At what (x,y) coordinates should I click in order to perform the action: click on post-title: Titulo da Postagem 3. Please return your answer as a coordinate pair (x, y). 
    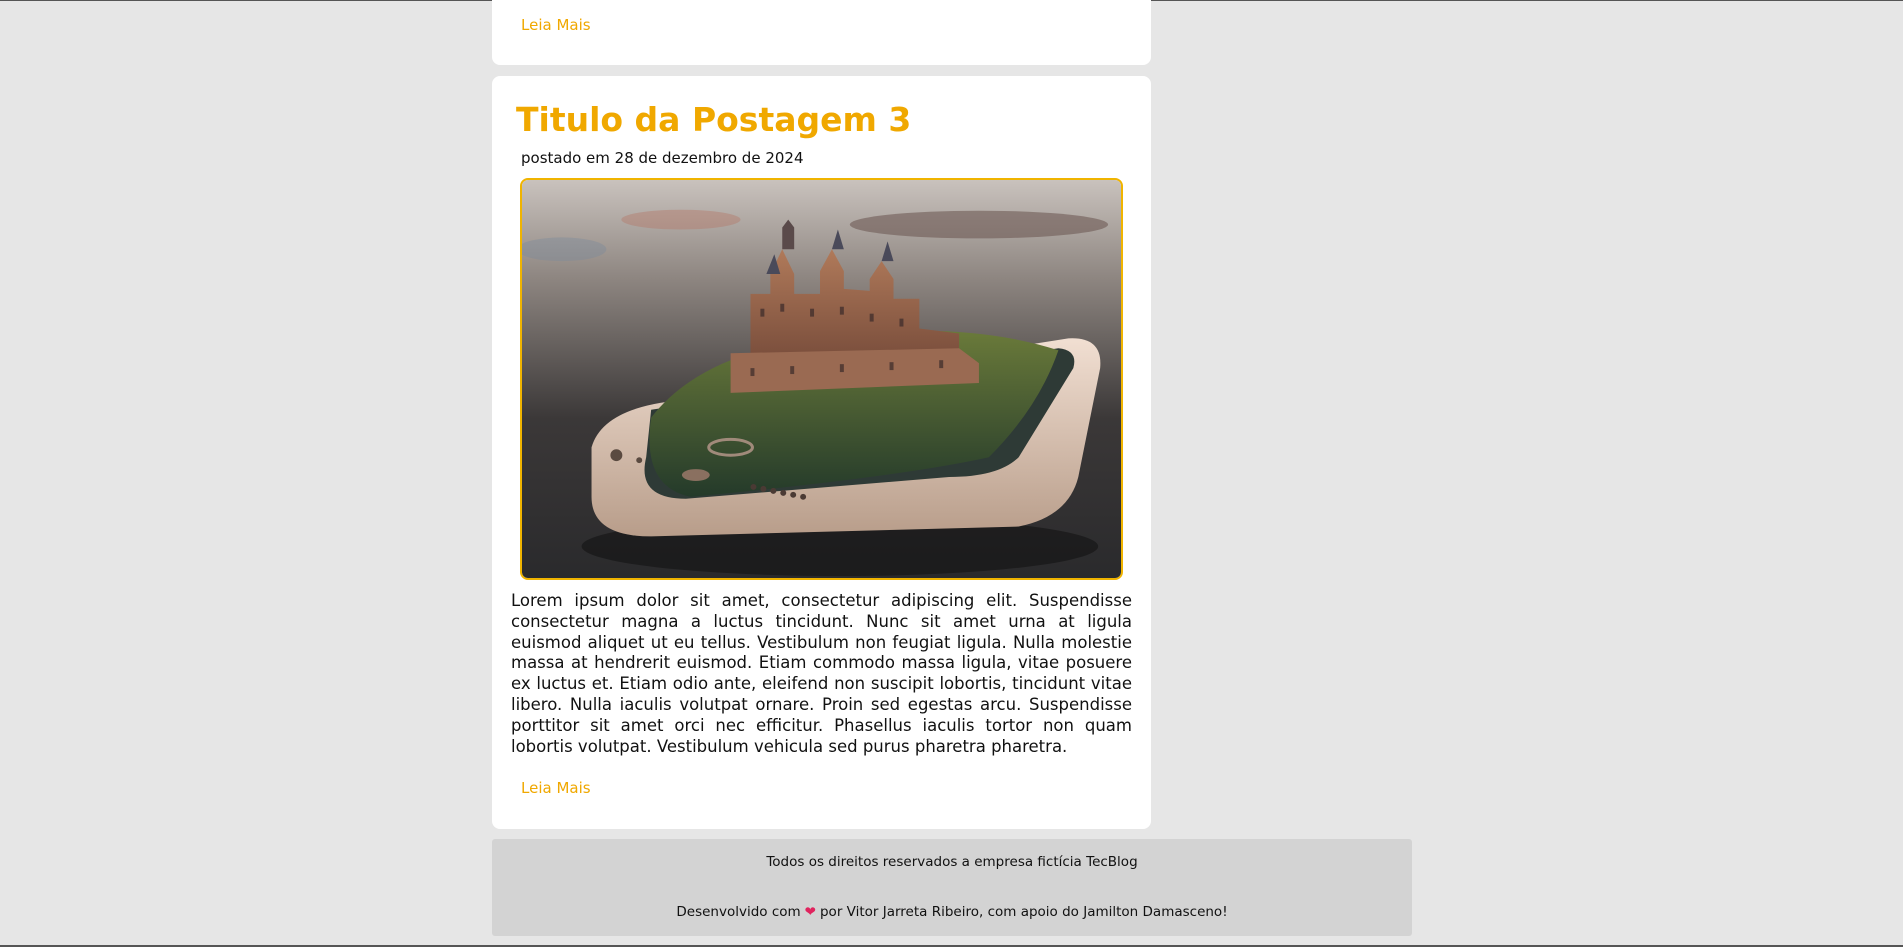
    Looking at the image, I should click on (714, 119).